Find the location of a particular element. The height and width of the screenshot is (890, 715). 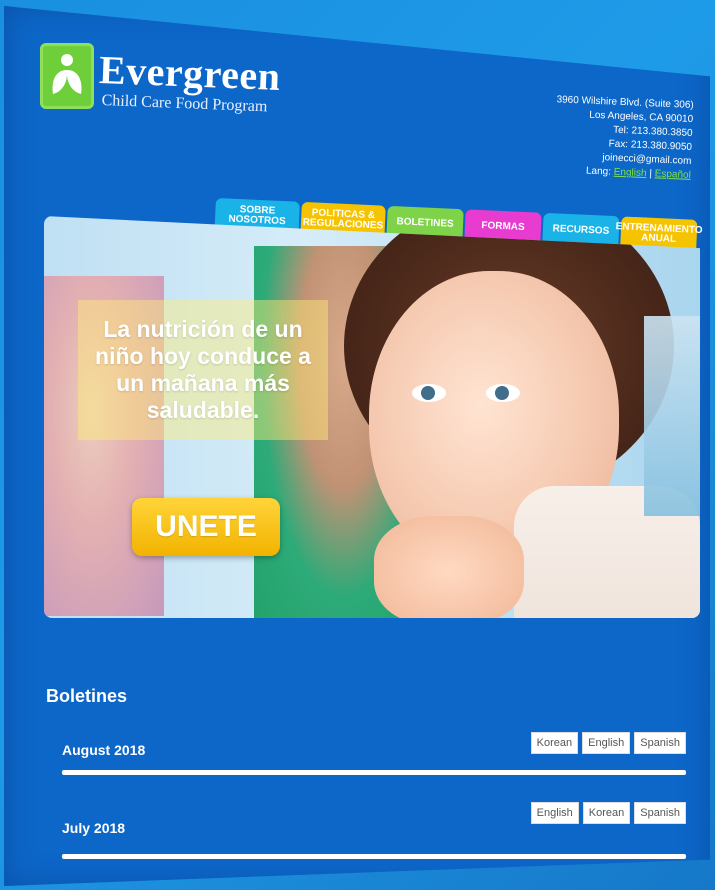

lang-label: Lang: is located at coordinates (598, 171).